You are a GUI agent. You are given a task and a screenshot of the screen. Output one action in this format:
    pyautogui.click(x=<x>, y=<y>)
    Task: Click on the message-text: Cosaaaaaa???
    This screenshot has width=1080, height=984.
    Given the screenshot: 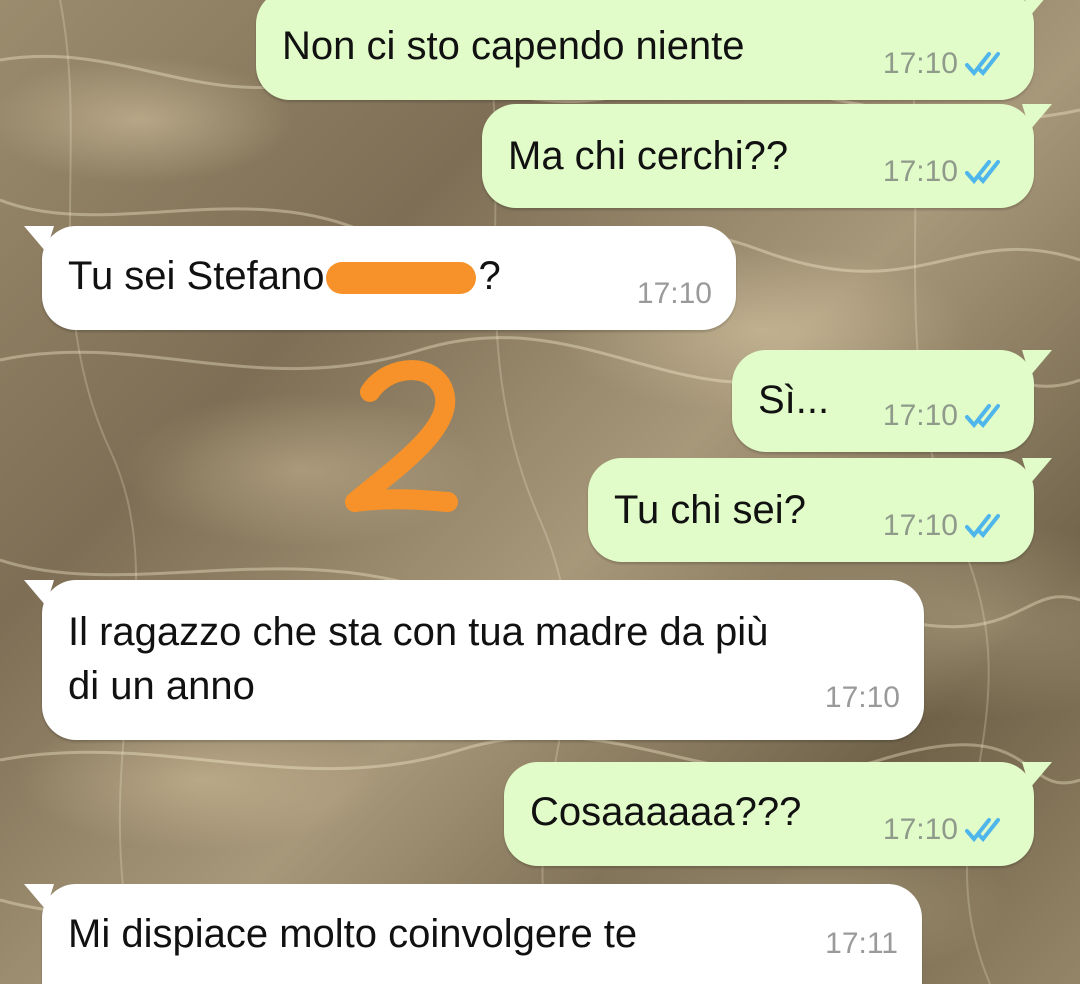 What is the action you would take?
    pyautogui.click(x=666, y=812)
    